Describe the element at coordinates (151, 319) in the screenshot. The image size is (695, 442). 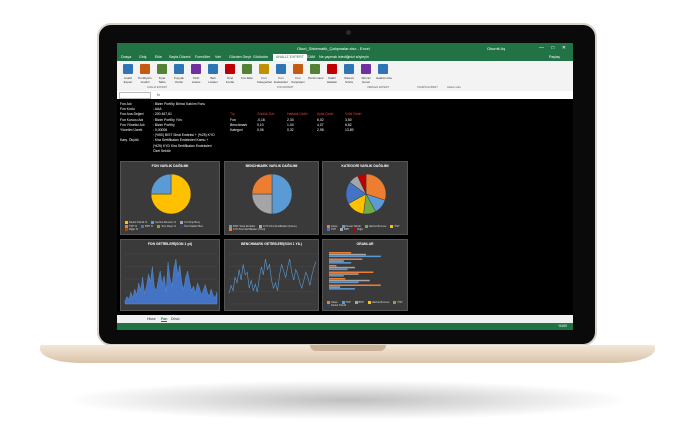
I see `sheet-tab-hisse: Hisse` at that location.